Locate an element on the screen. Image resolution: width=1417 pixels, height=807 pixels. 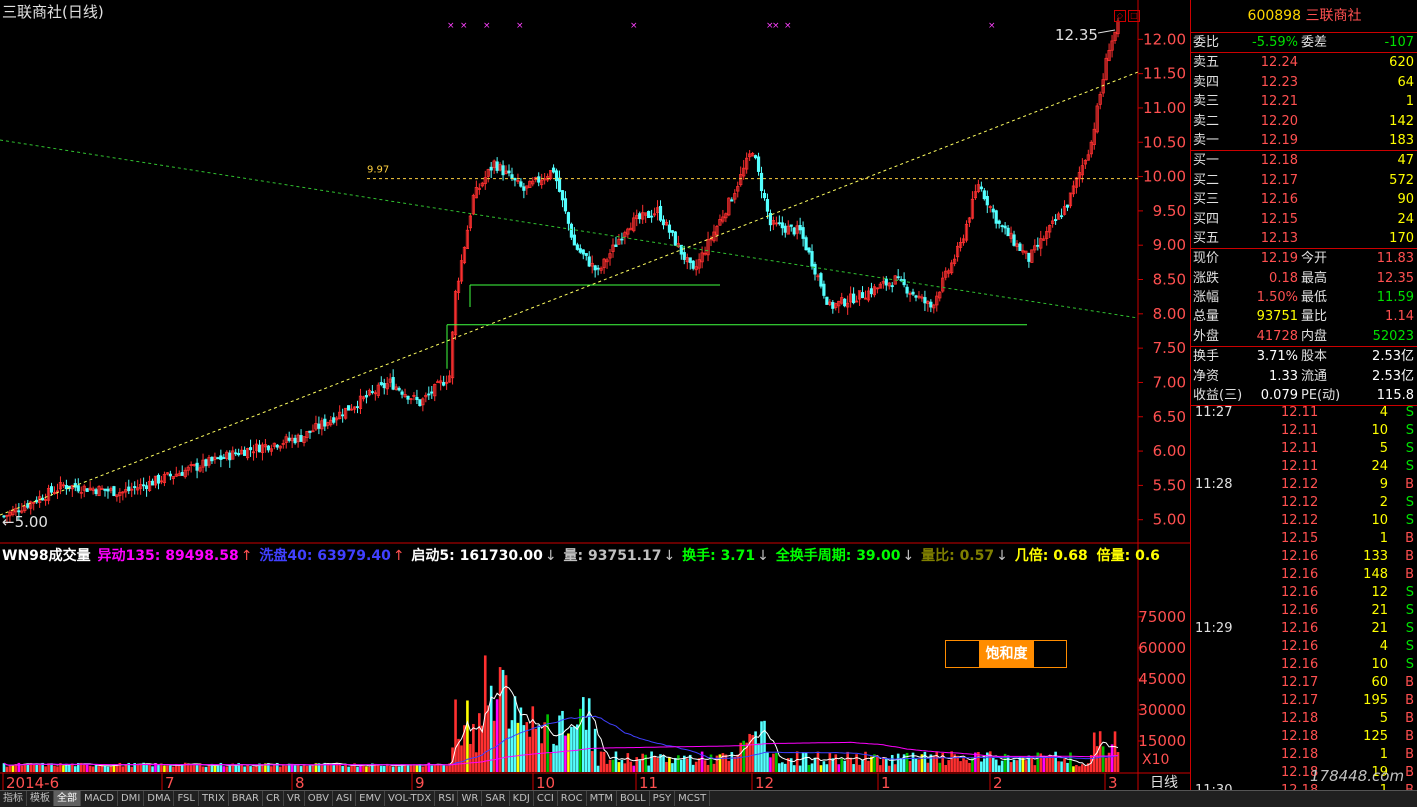
indicator-tab-DMA: DMA is located at coordinates (159, 798).